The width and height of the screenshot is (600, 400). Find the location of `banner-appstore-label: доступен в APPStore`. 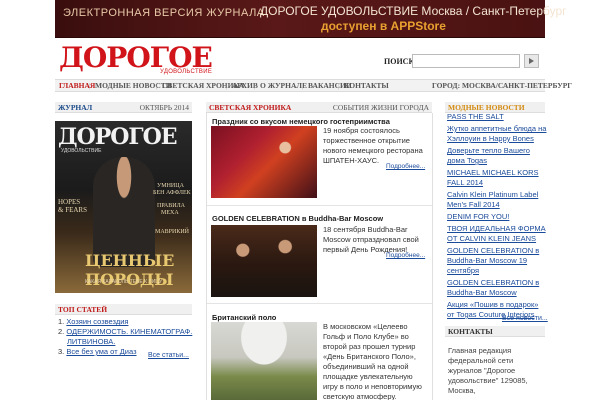

banner-appstore-label: доступен в APPStore is located at coordinates (383, 26).